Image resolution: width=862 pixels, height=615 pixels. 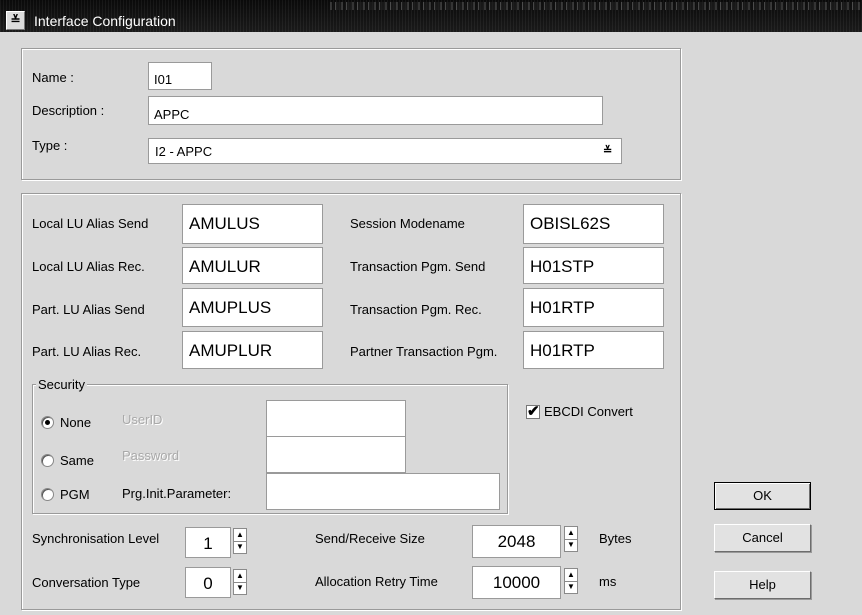 What do you see at coordinates (15, 20) in the screenshot?
I see `system-menu-icon: ≚` at bounding box center [15, 20].